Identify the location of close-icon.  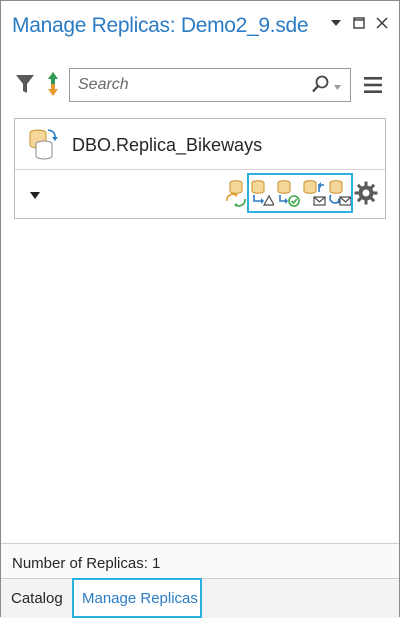
(382, 23).